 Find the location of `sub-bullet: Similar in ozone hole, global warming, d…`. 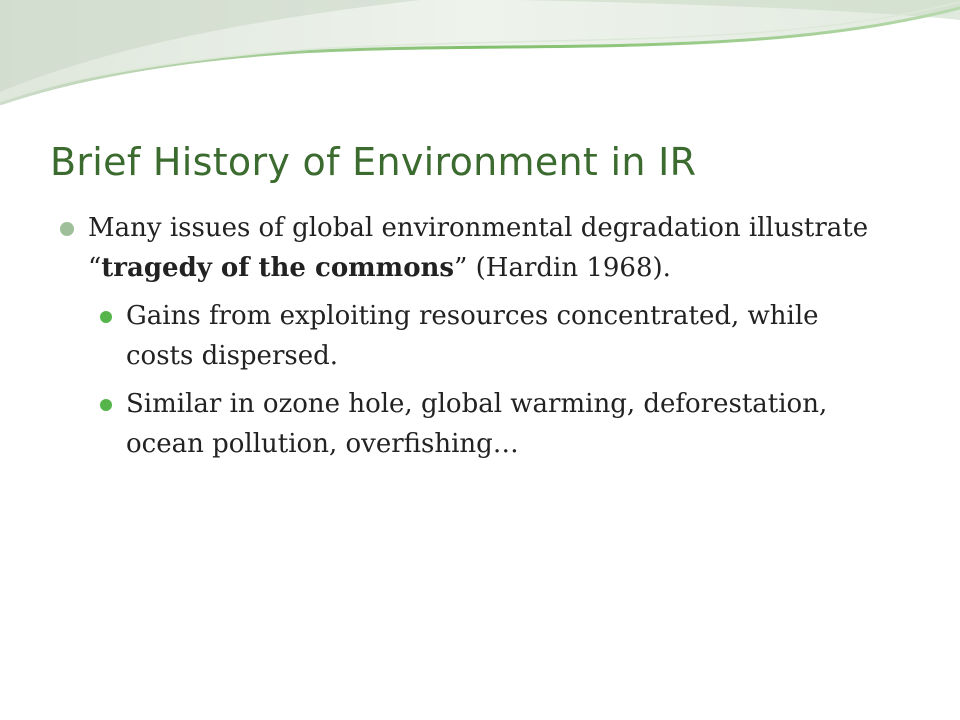

sub-bullet: Similar in ozone hole, global warming, d… is located at coordinates (492, 424).